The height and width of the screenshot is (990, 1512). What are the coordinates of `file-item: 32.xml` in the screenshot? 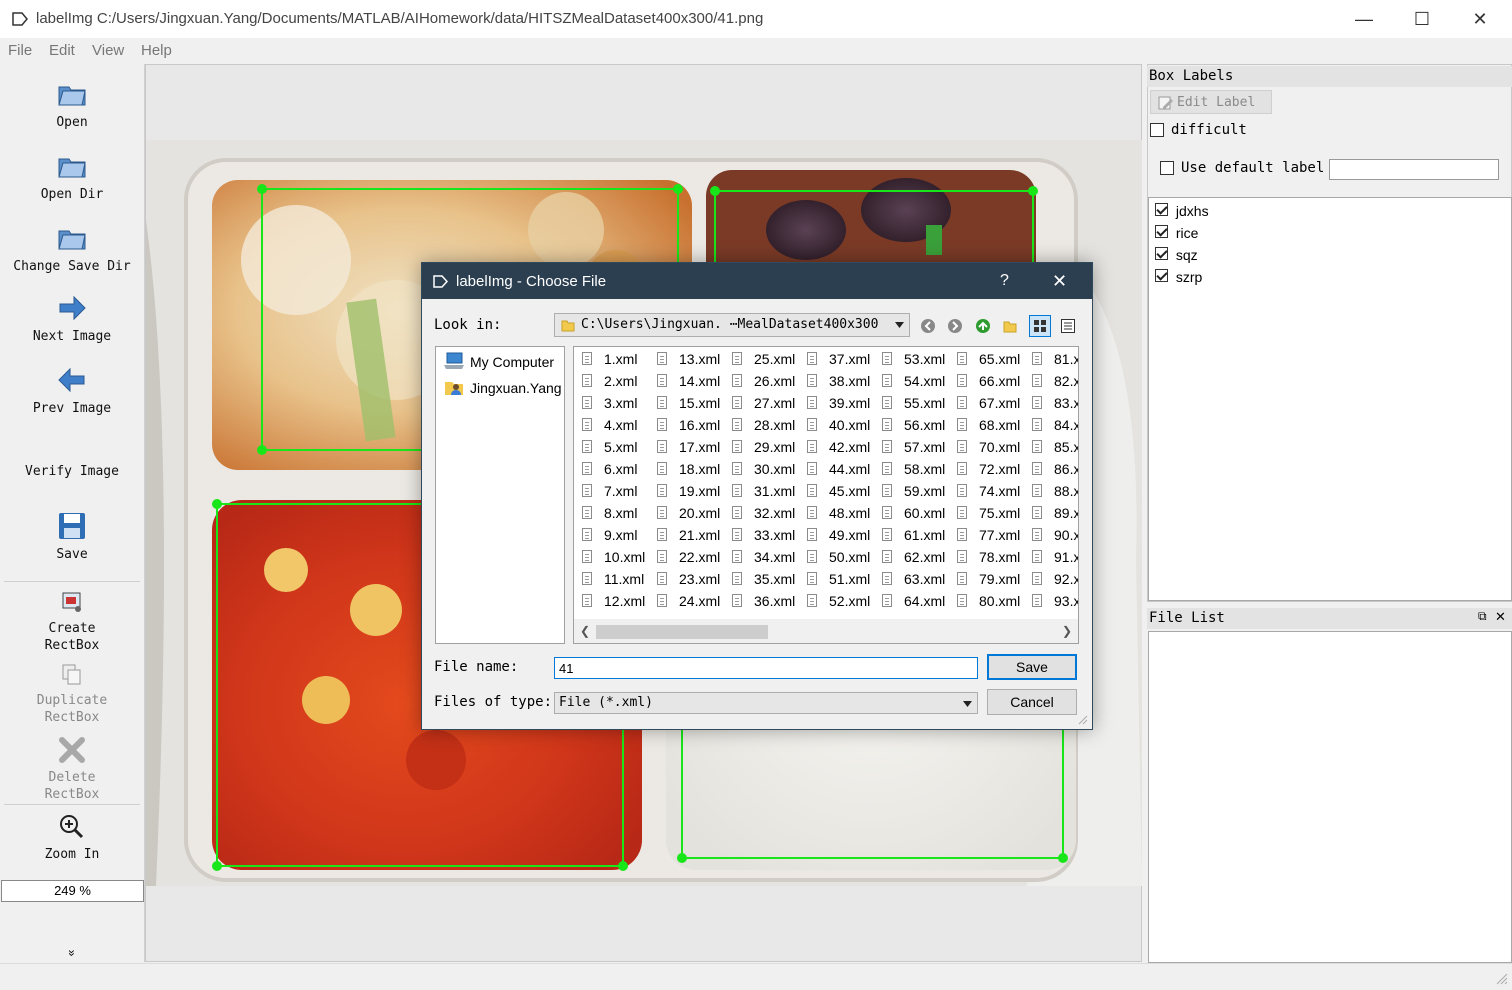 It's located at (759, 513).